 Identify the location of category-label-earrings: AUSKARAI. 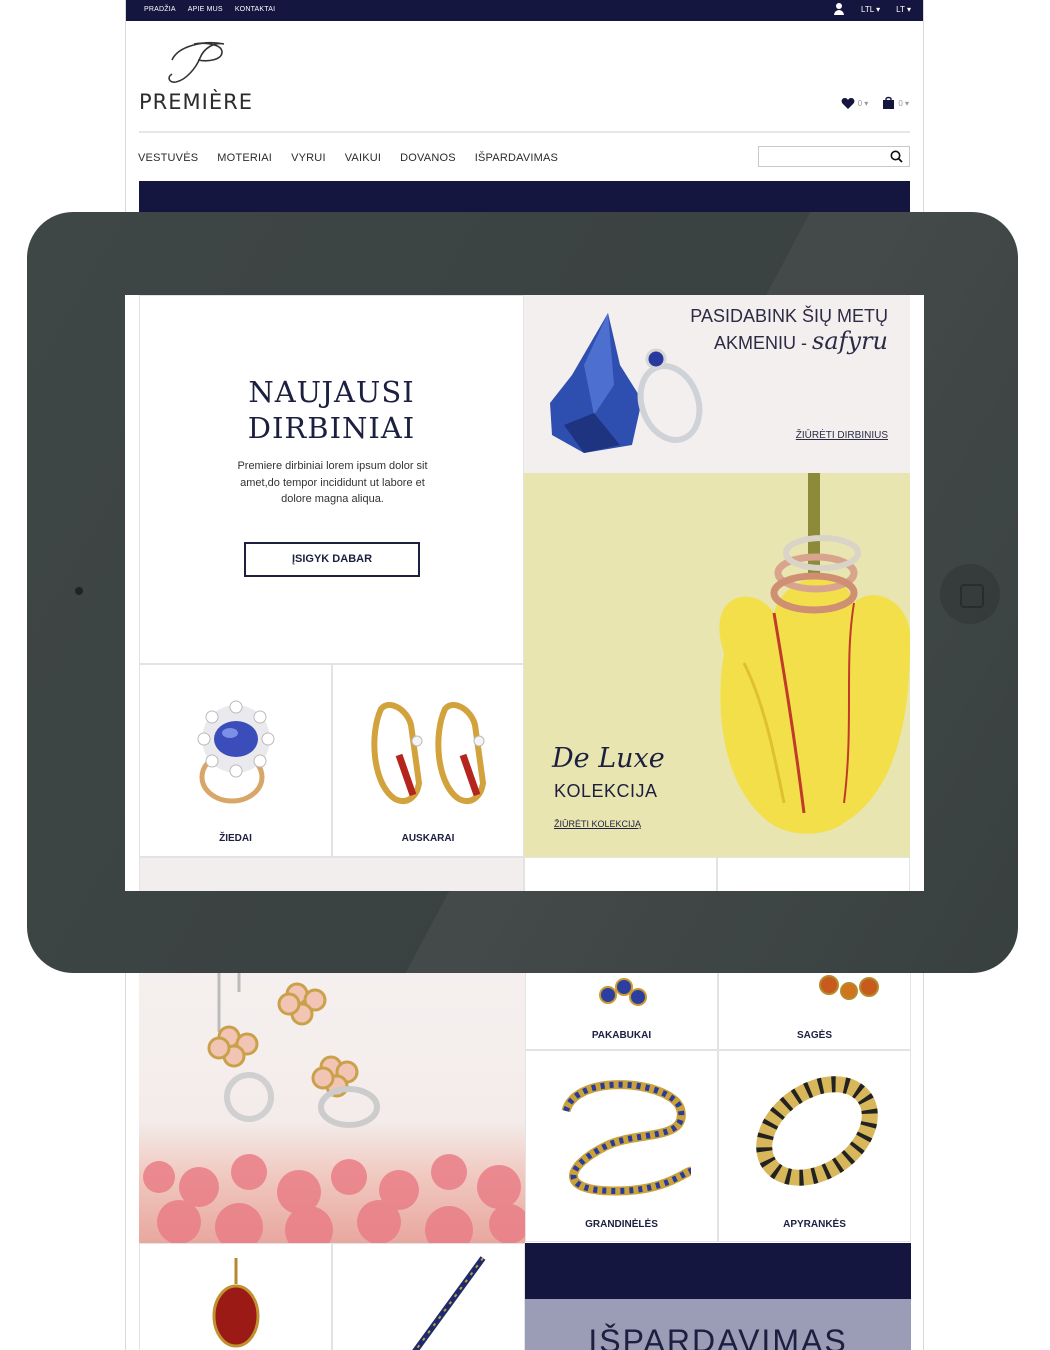
(428, 838).